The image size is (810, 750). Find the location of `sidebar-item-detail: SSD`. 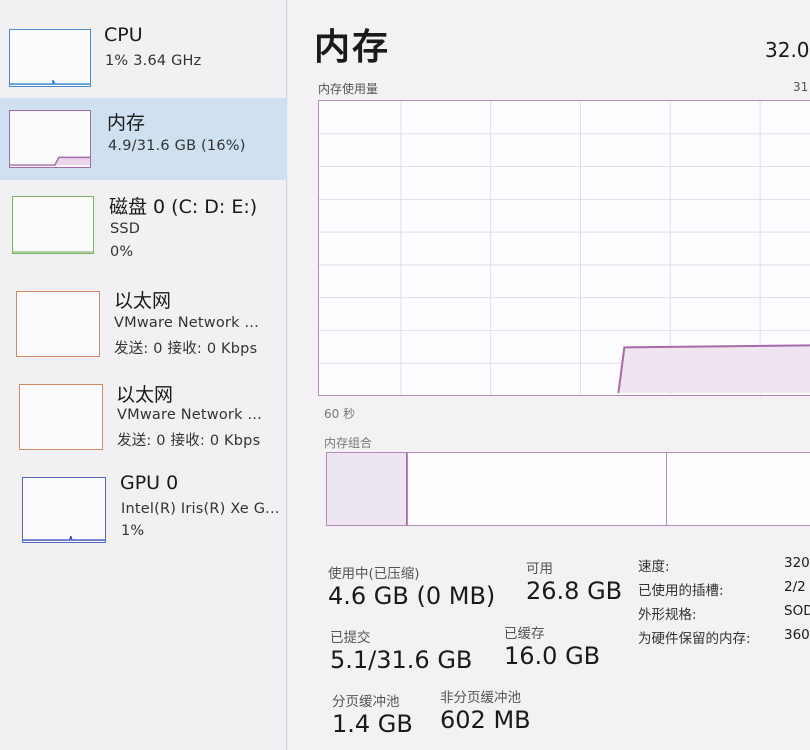

sidebar-item-detail: SSD is located at coordinates (125, 229).